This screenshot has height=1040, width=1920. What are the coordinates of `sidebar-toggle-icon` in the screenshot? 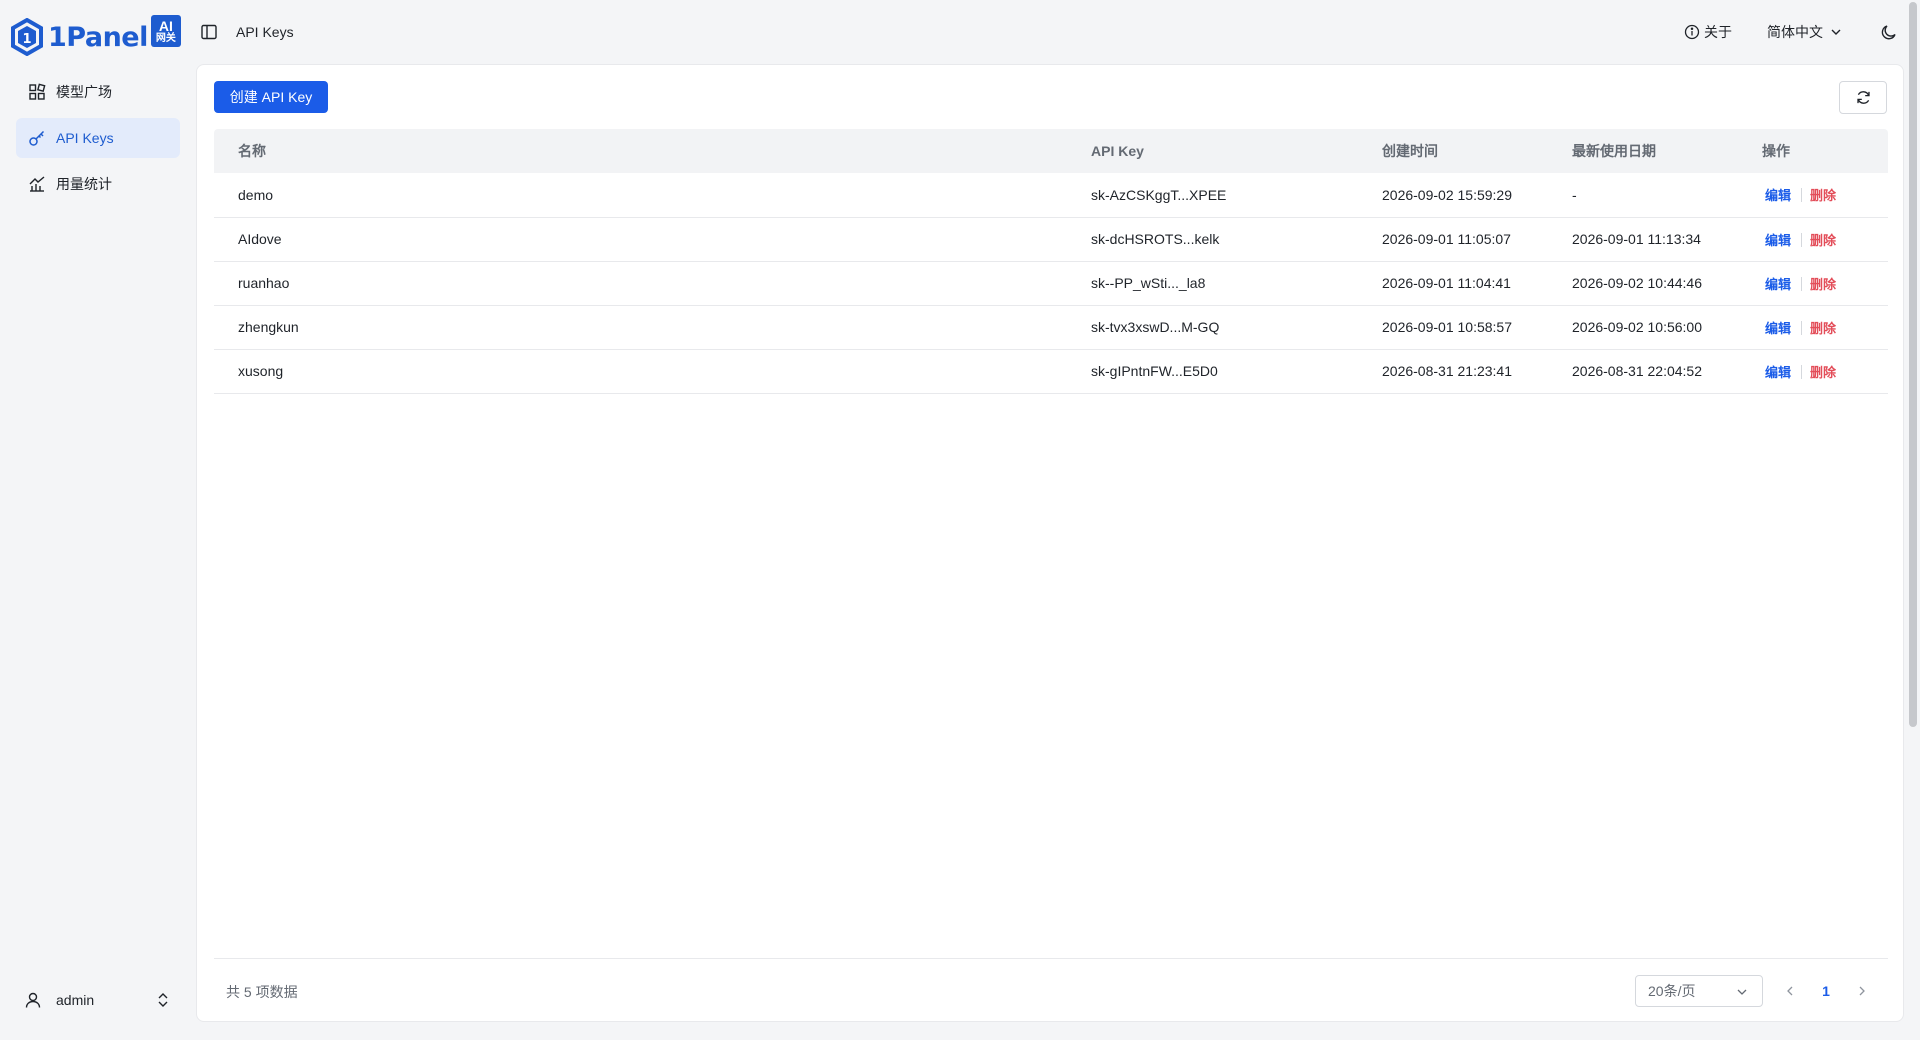 It's located at (209, 32).